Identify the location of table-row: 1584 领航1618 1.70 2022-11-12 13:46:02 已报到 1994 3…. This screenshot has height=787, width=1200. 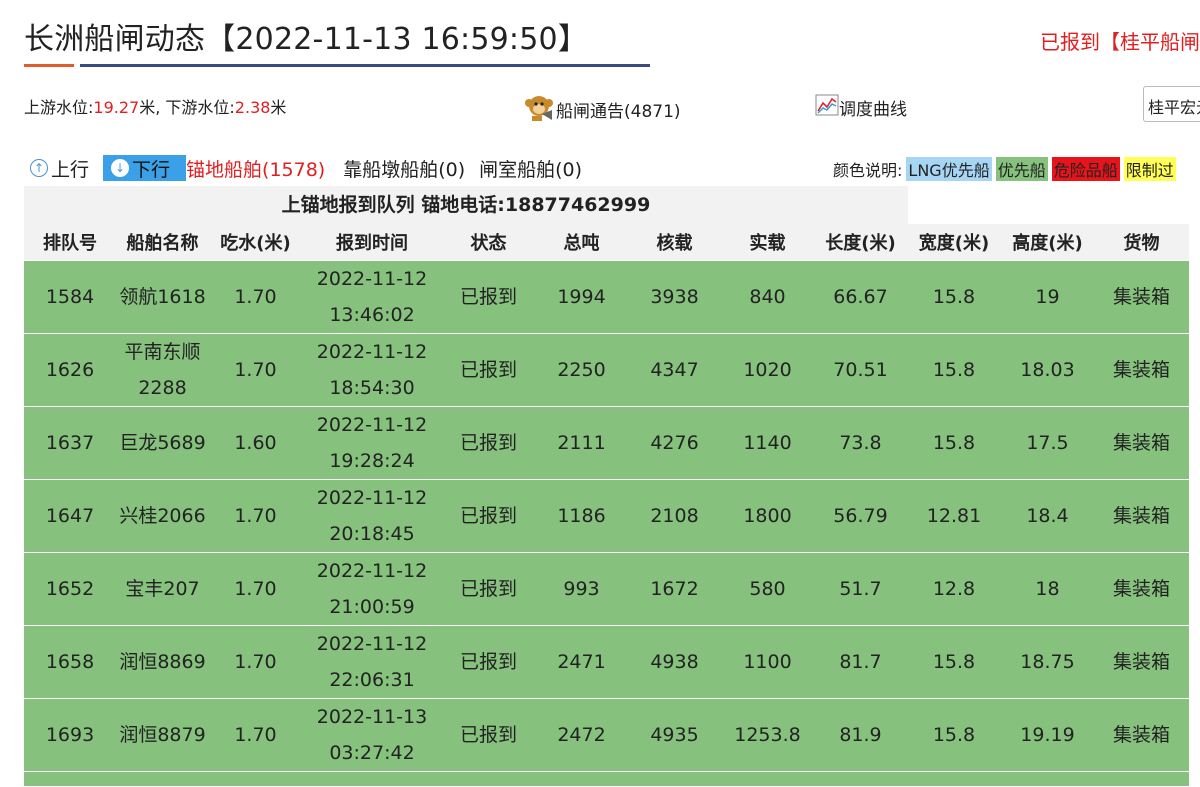
(606, 297).